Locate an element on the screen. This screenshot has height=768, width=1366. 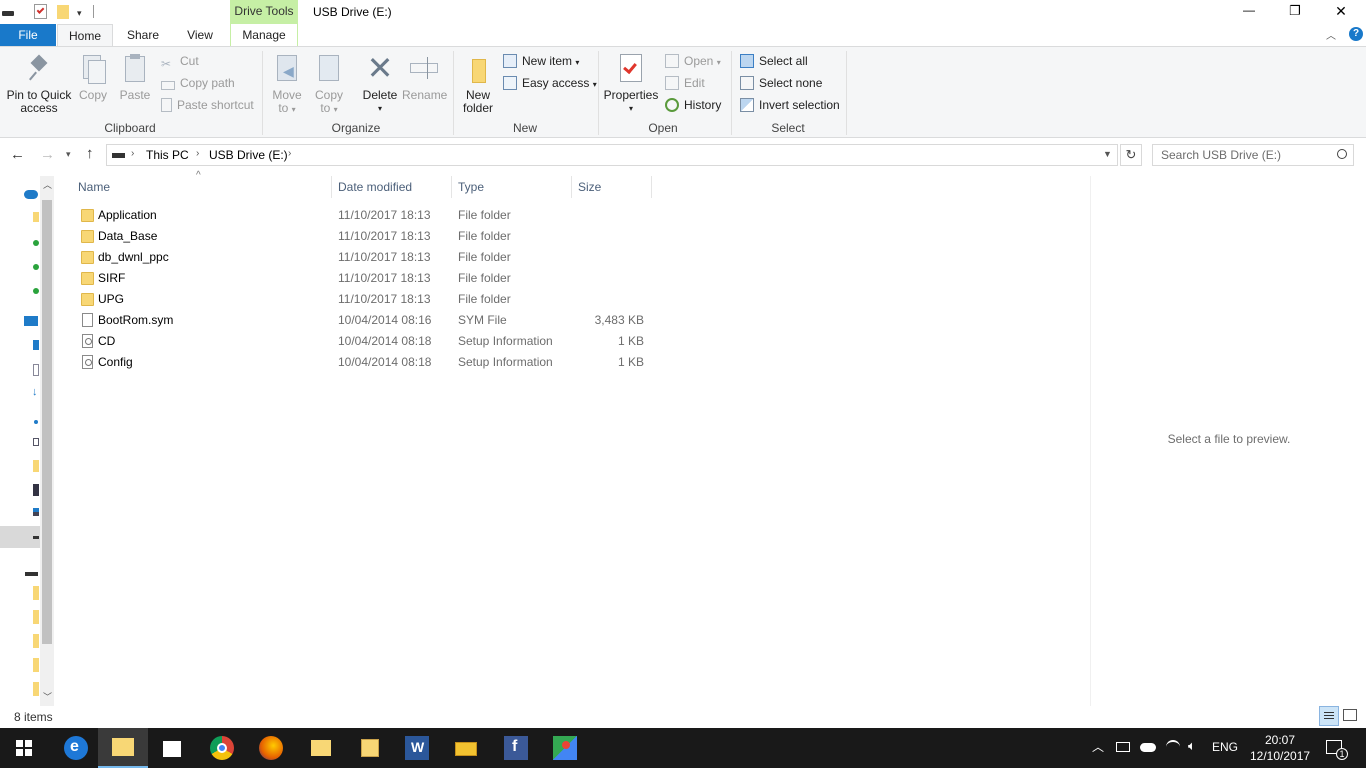
folder-shortcut-icon is located at coordinates (321, 748).